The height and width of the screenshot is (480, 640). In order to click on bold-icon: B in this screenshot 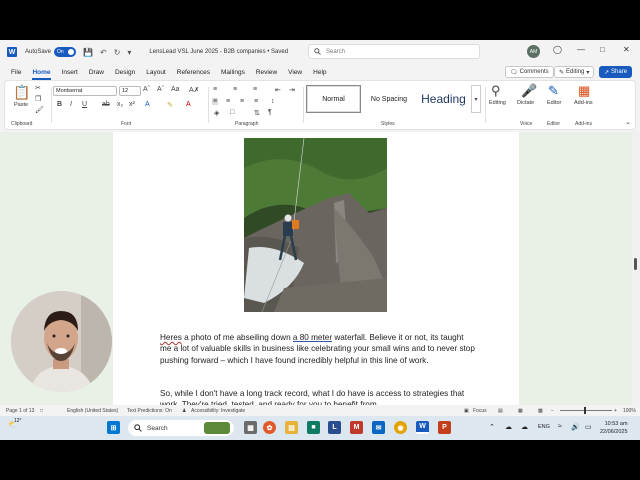, I will do `click(59, 104)`.